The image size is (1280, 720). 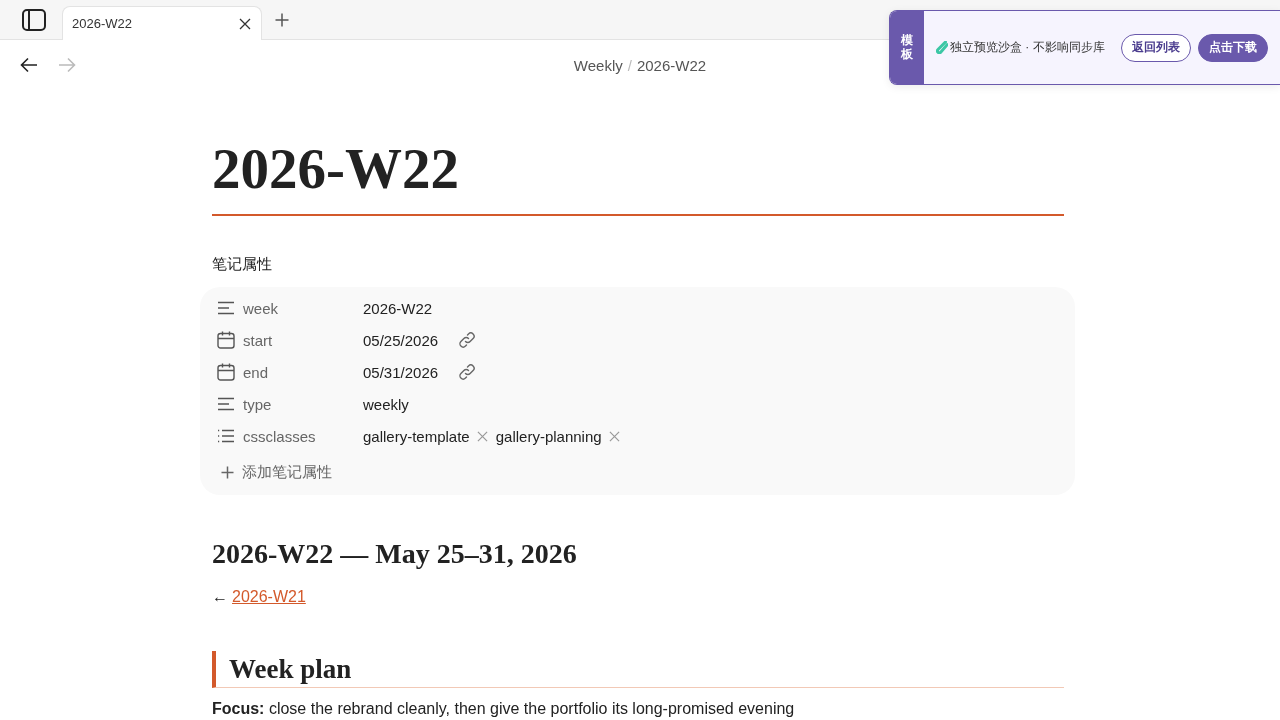 I want to click on date-value: 05/25/2026, so click(x=401, y=340).